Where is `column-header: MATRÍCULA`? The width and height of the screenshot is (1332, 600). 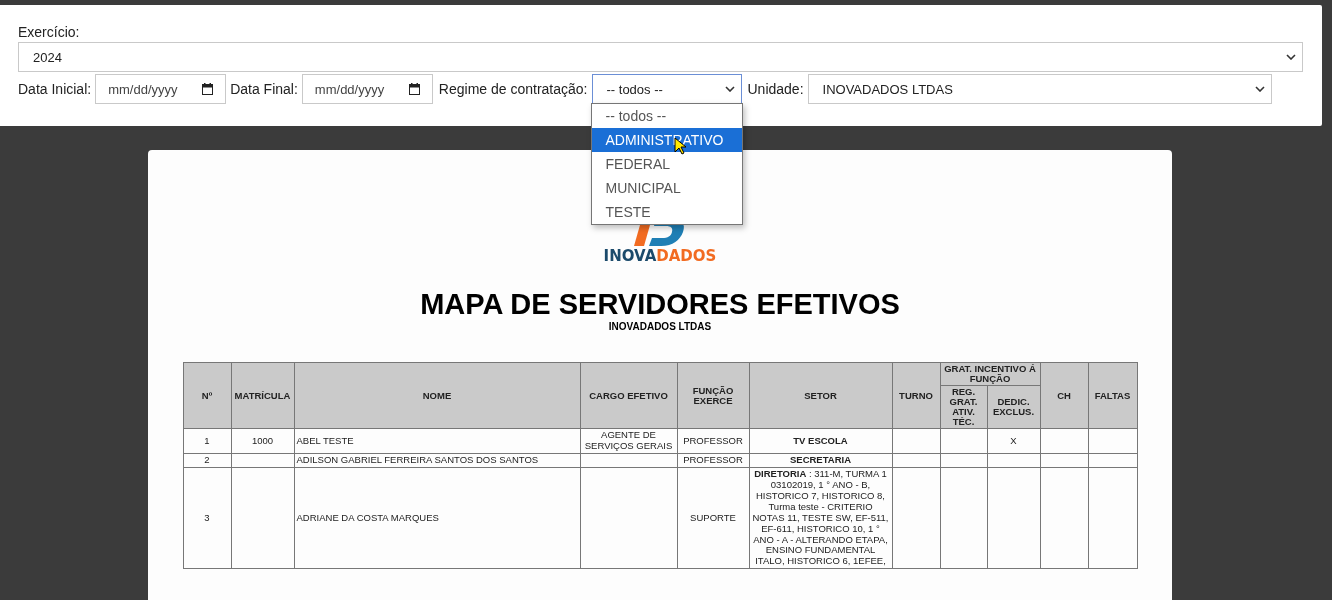 column-header: MATRÍCULA is located at coordinates (262, 395).